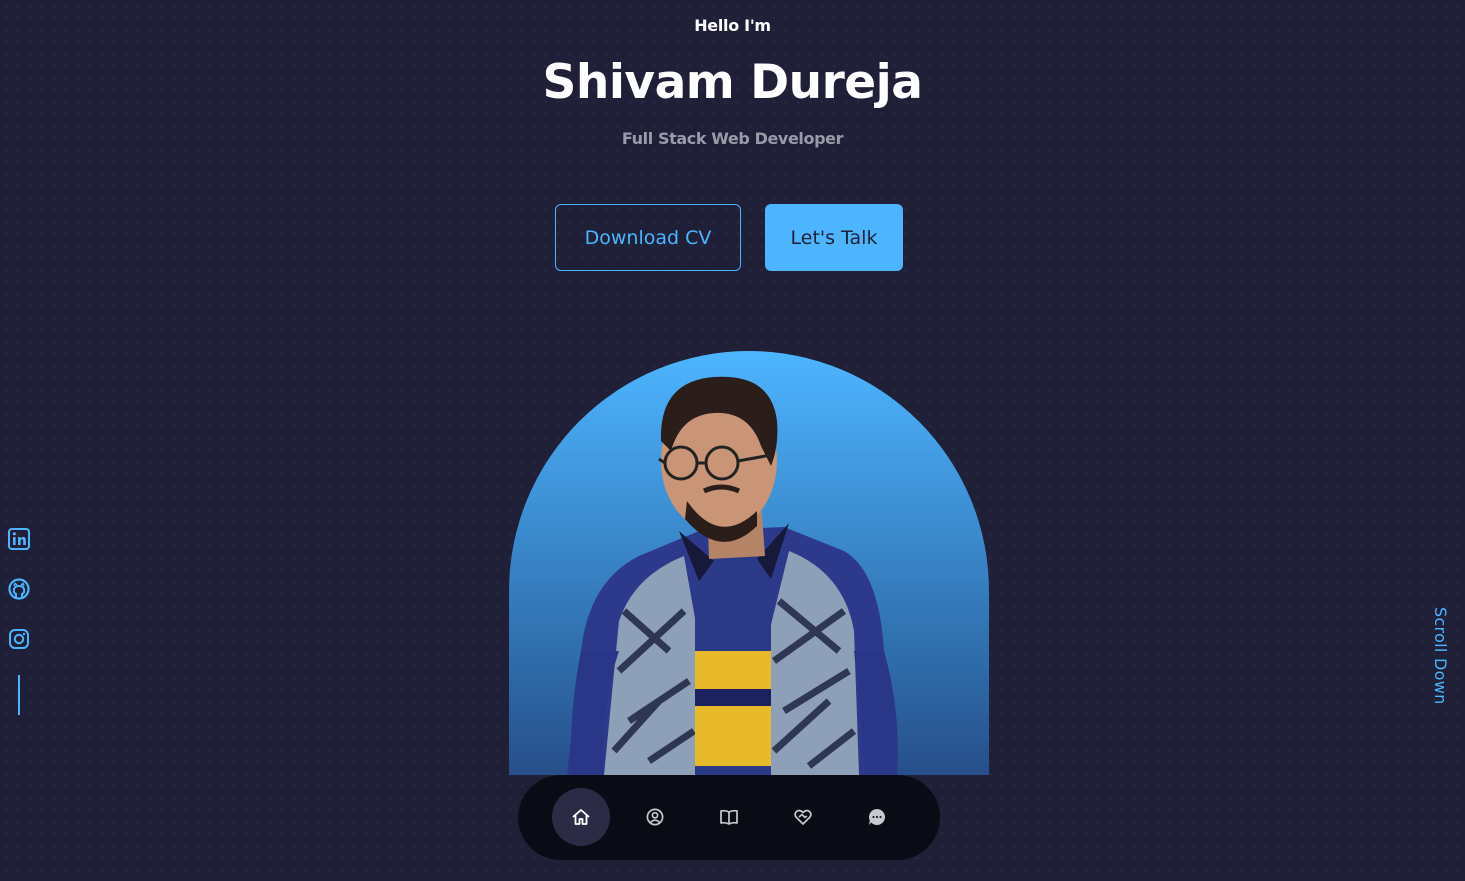  I want to click on portrait-illustration, so click(732, 575).